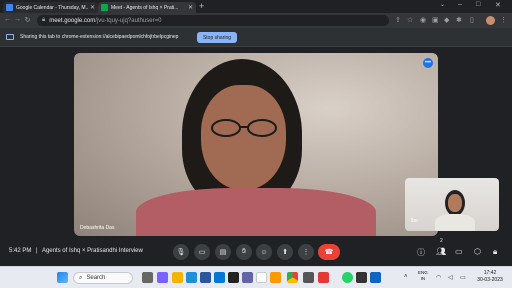  I want to click on participant-count-badge: 2, so click(441, 241).